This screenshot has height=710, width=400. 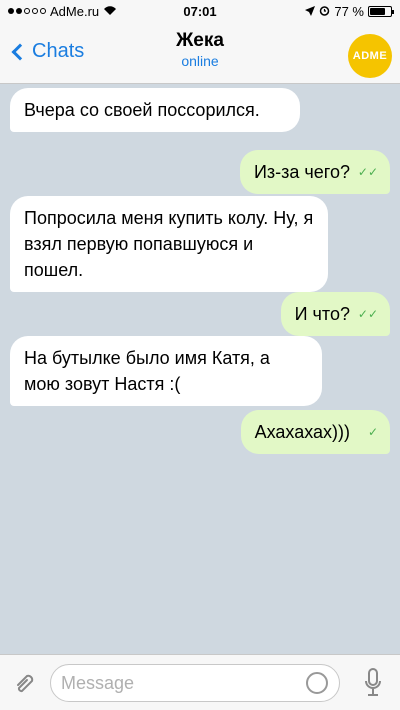 I want to click on message-bubble: Ахахахах))) ✓, so click(x=315, y=432).